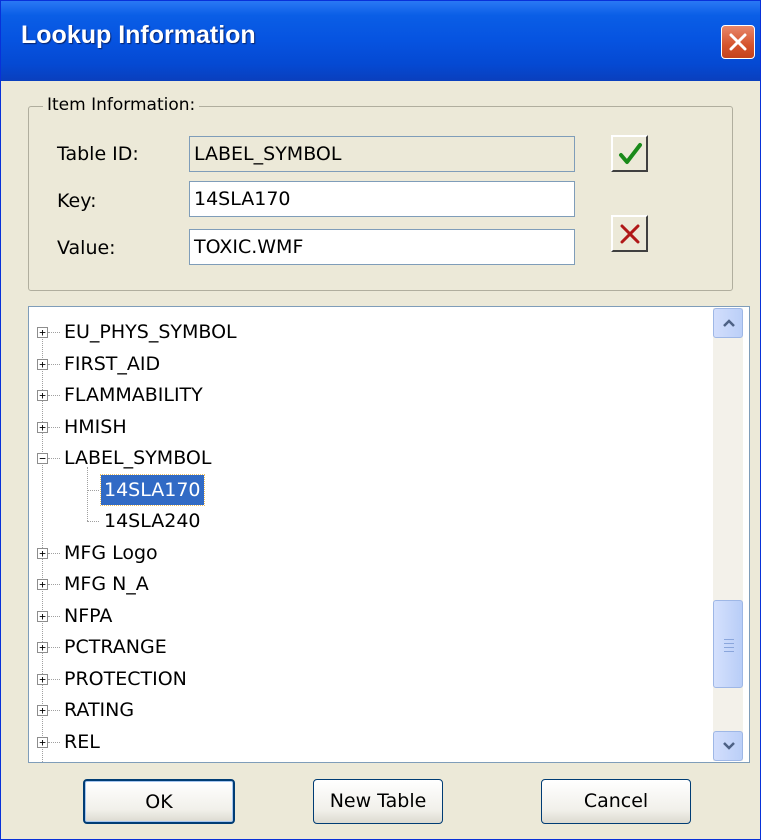  Describe the element at coordinates (111, 552) in the screenshot. I see `tree-item-label: MFG Logo` at that location.